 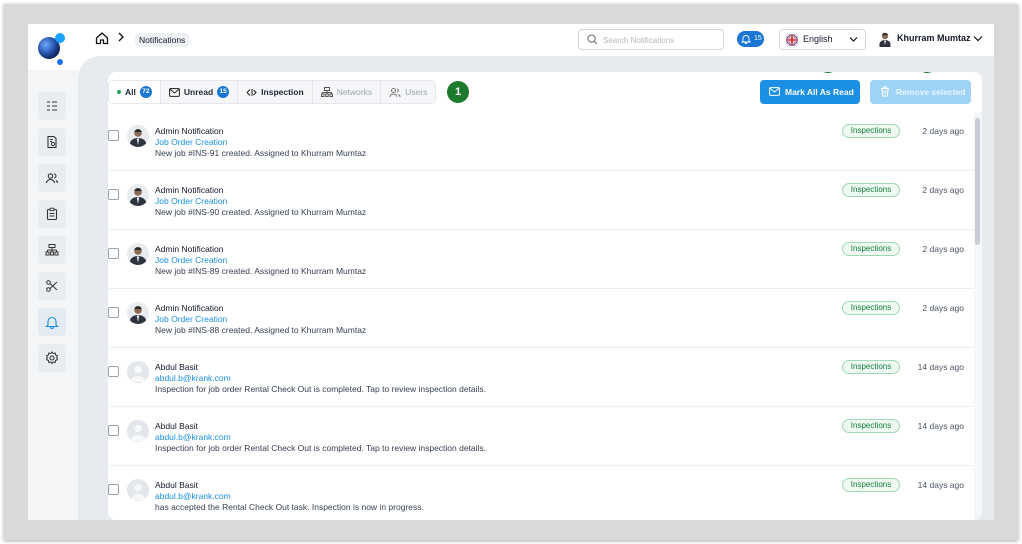 I want to click on sidebar-item-notifications, so click(x=52, y=322).